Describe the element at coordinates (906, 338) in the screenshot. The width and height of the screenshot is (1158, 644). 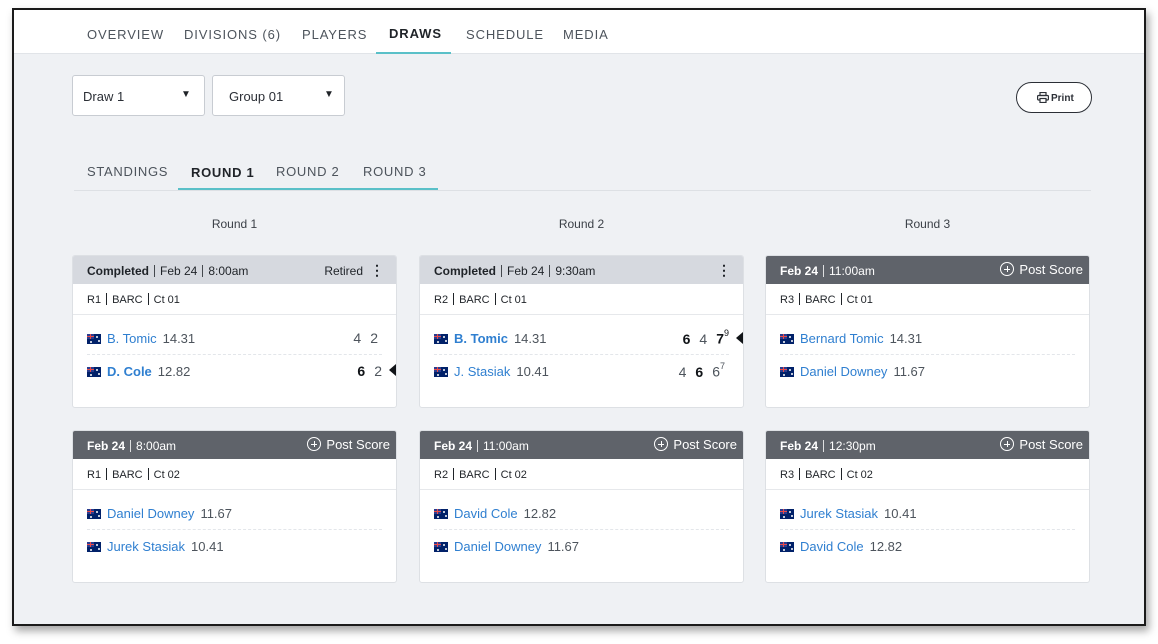
I see `player-rating: 14.31` at that location.